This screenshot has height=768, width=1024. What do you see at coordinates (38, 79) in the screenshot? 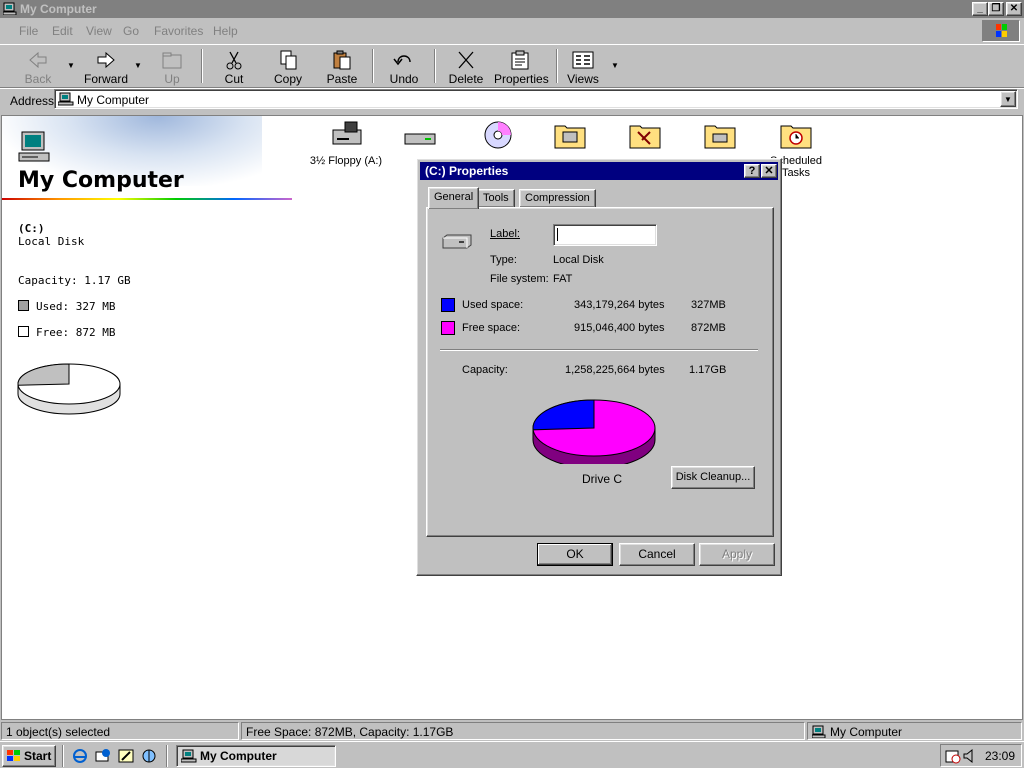
I see `back-label: Back` at bounding box center [38, 79].